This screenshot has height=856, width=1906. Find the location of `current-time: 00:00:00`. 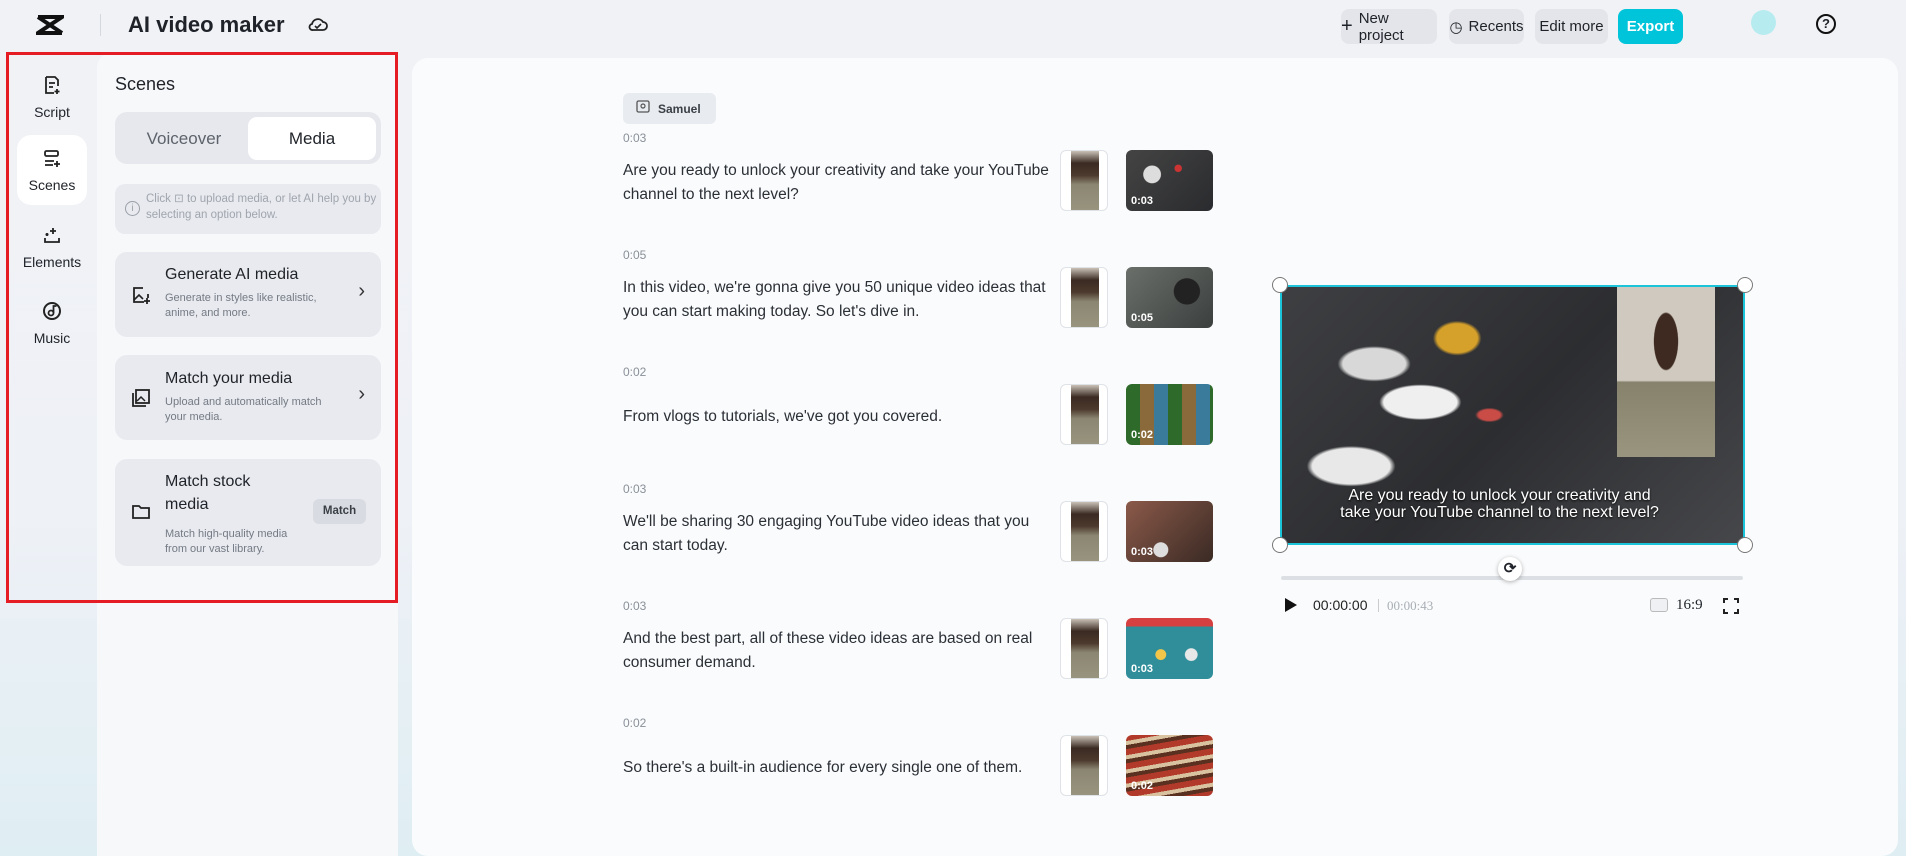

current-time: 00:00:00 is located at coordinates (1340, 605).